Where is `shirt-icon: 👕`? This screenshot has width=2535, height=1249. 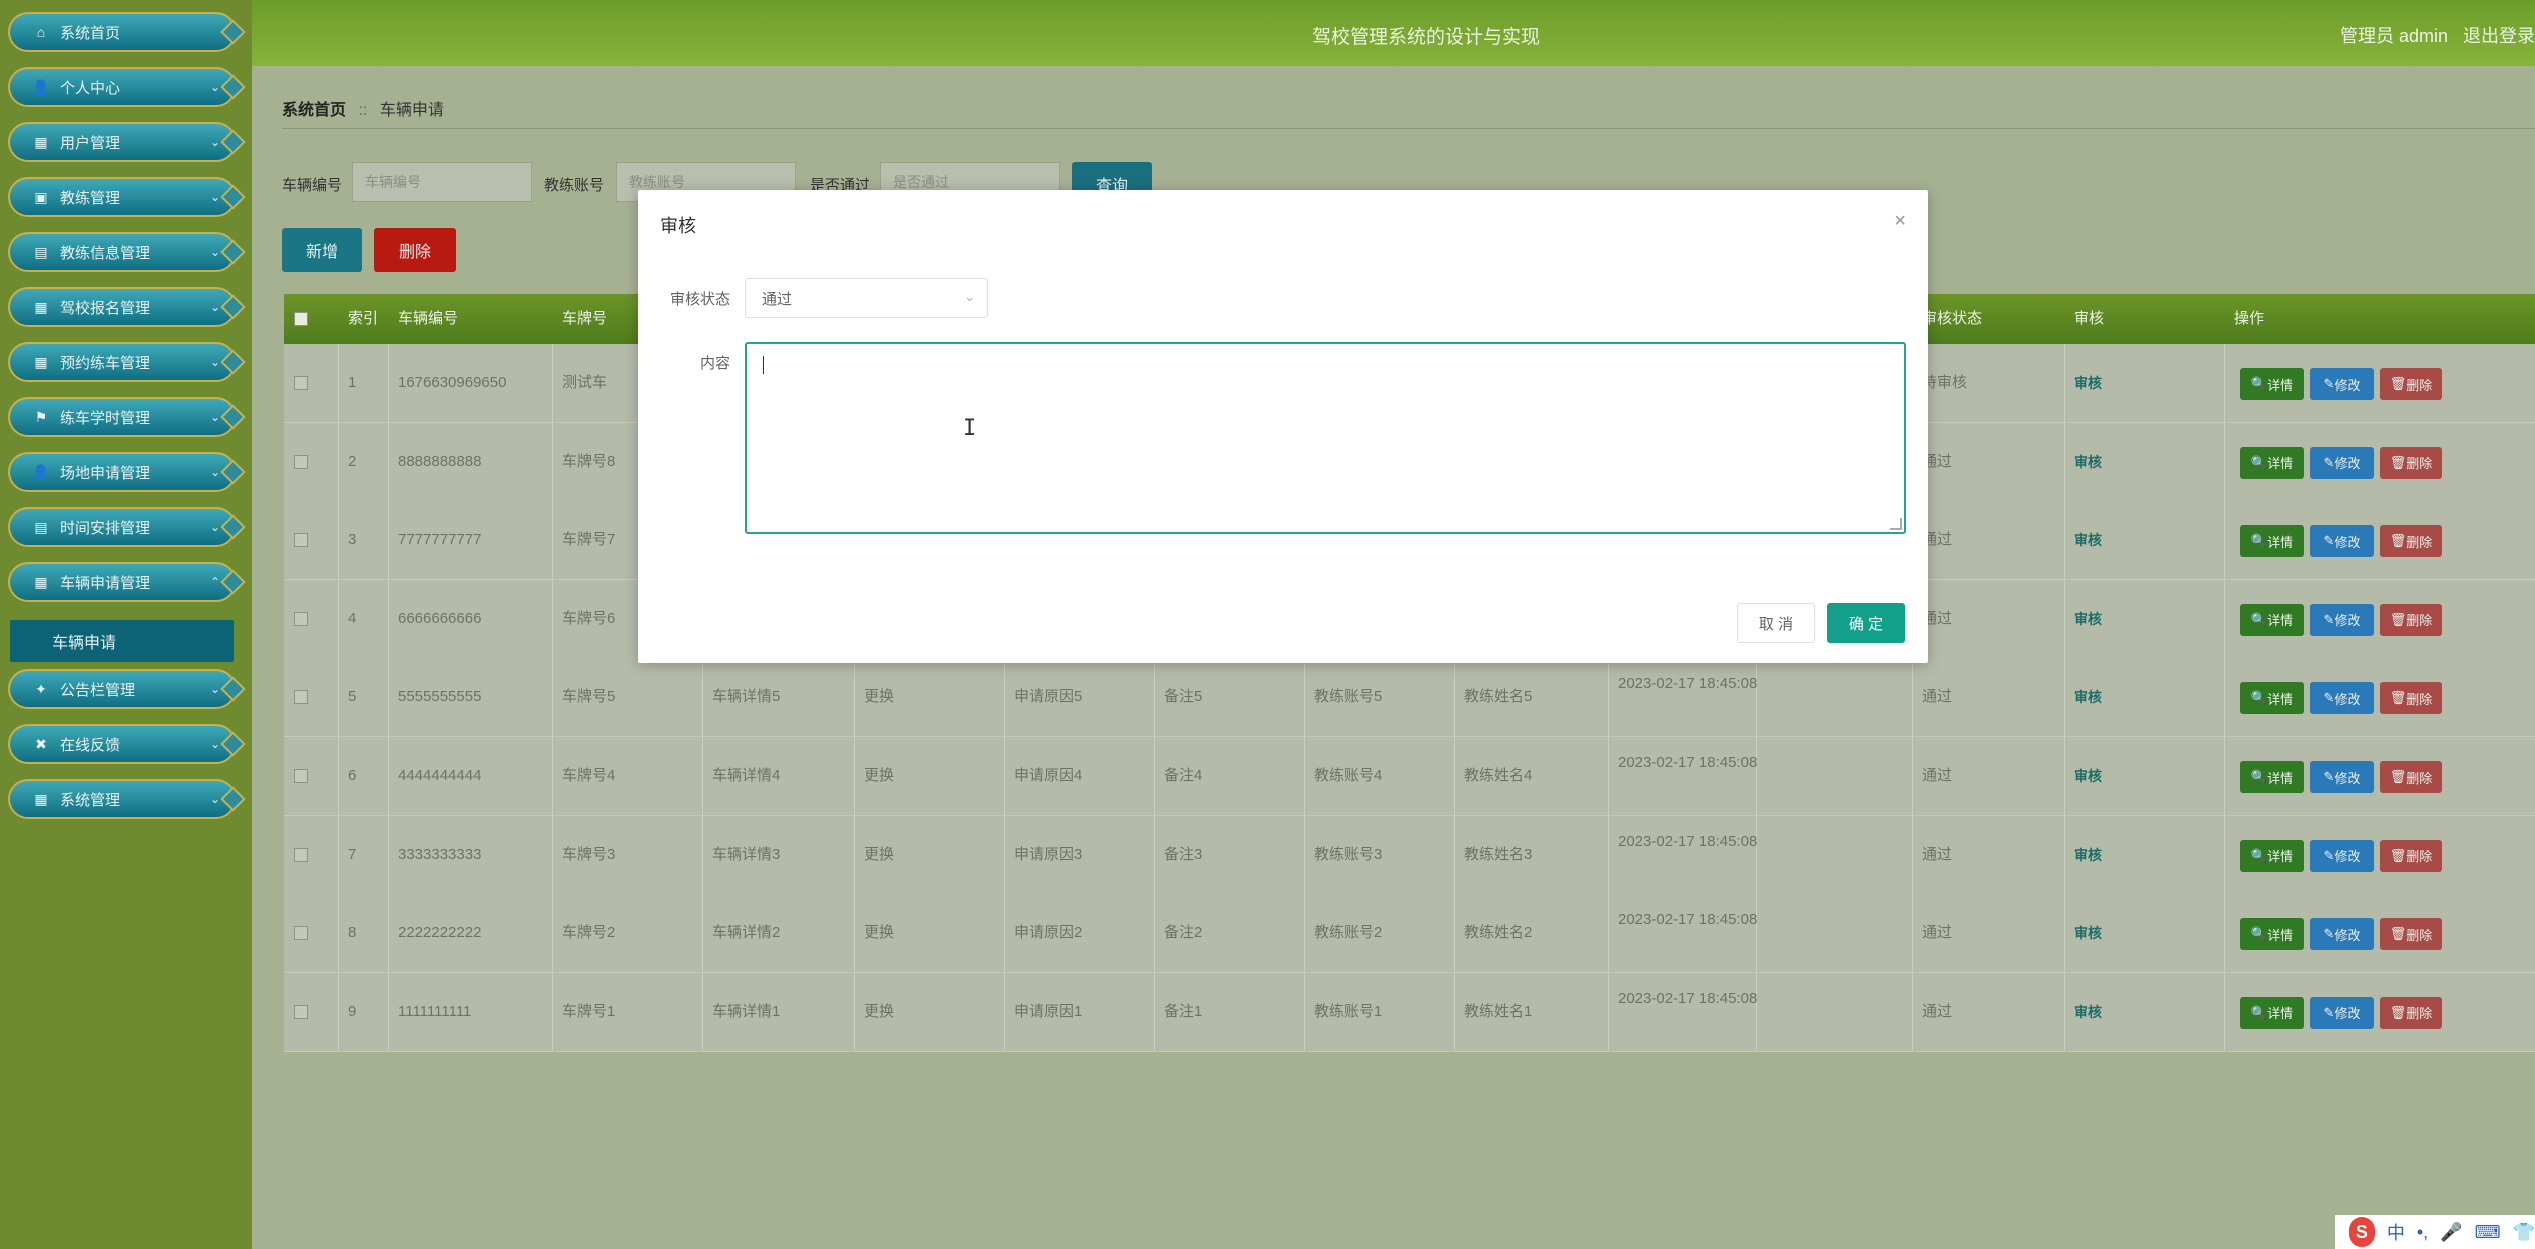 shirt-icon: 👕 is located at coordinates (2524, 1232).